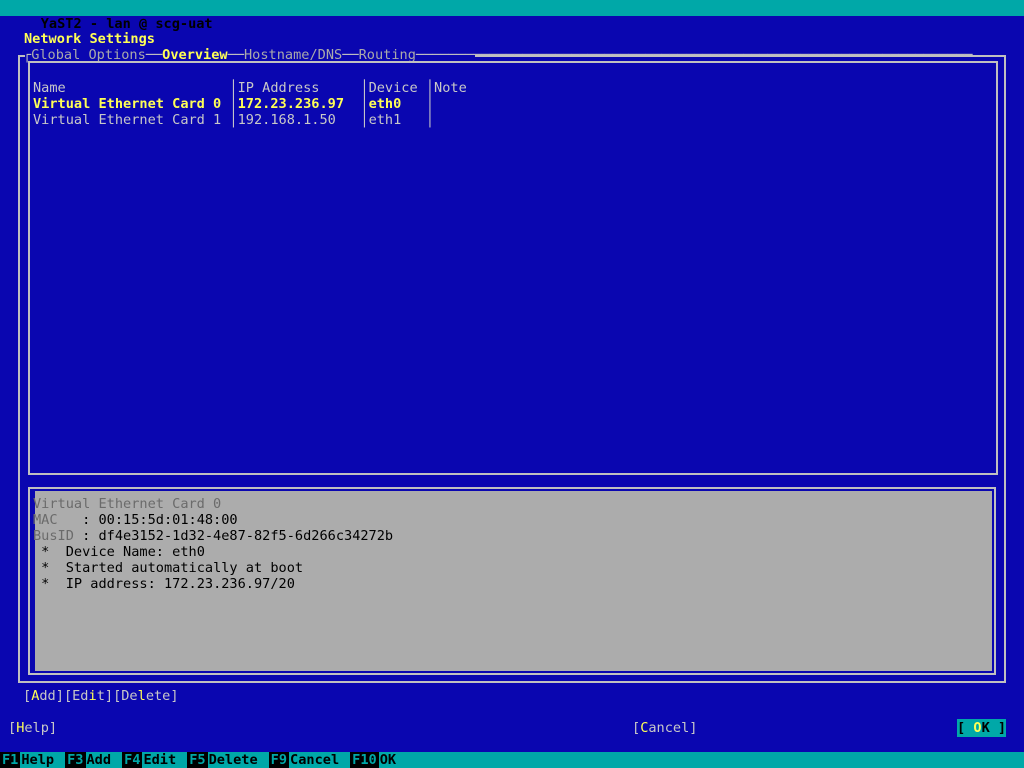 The height and width of the screenshot is (768, 1024). Describe the element at coordinates (197, 760) in the screenshot. I see `function-key-f5: F5` at that location.